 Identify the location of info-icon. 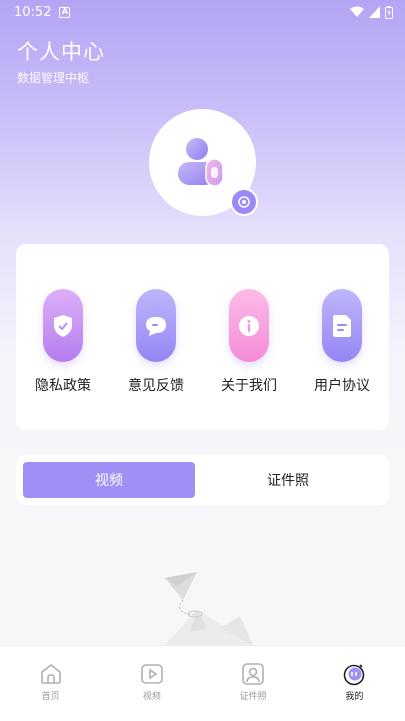
(249, 325).